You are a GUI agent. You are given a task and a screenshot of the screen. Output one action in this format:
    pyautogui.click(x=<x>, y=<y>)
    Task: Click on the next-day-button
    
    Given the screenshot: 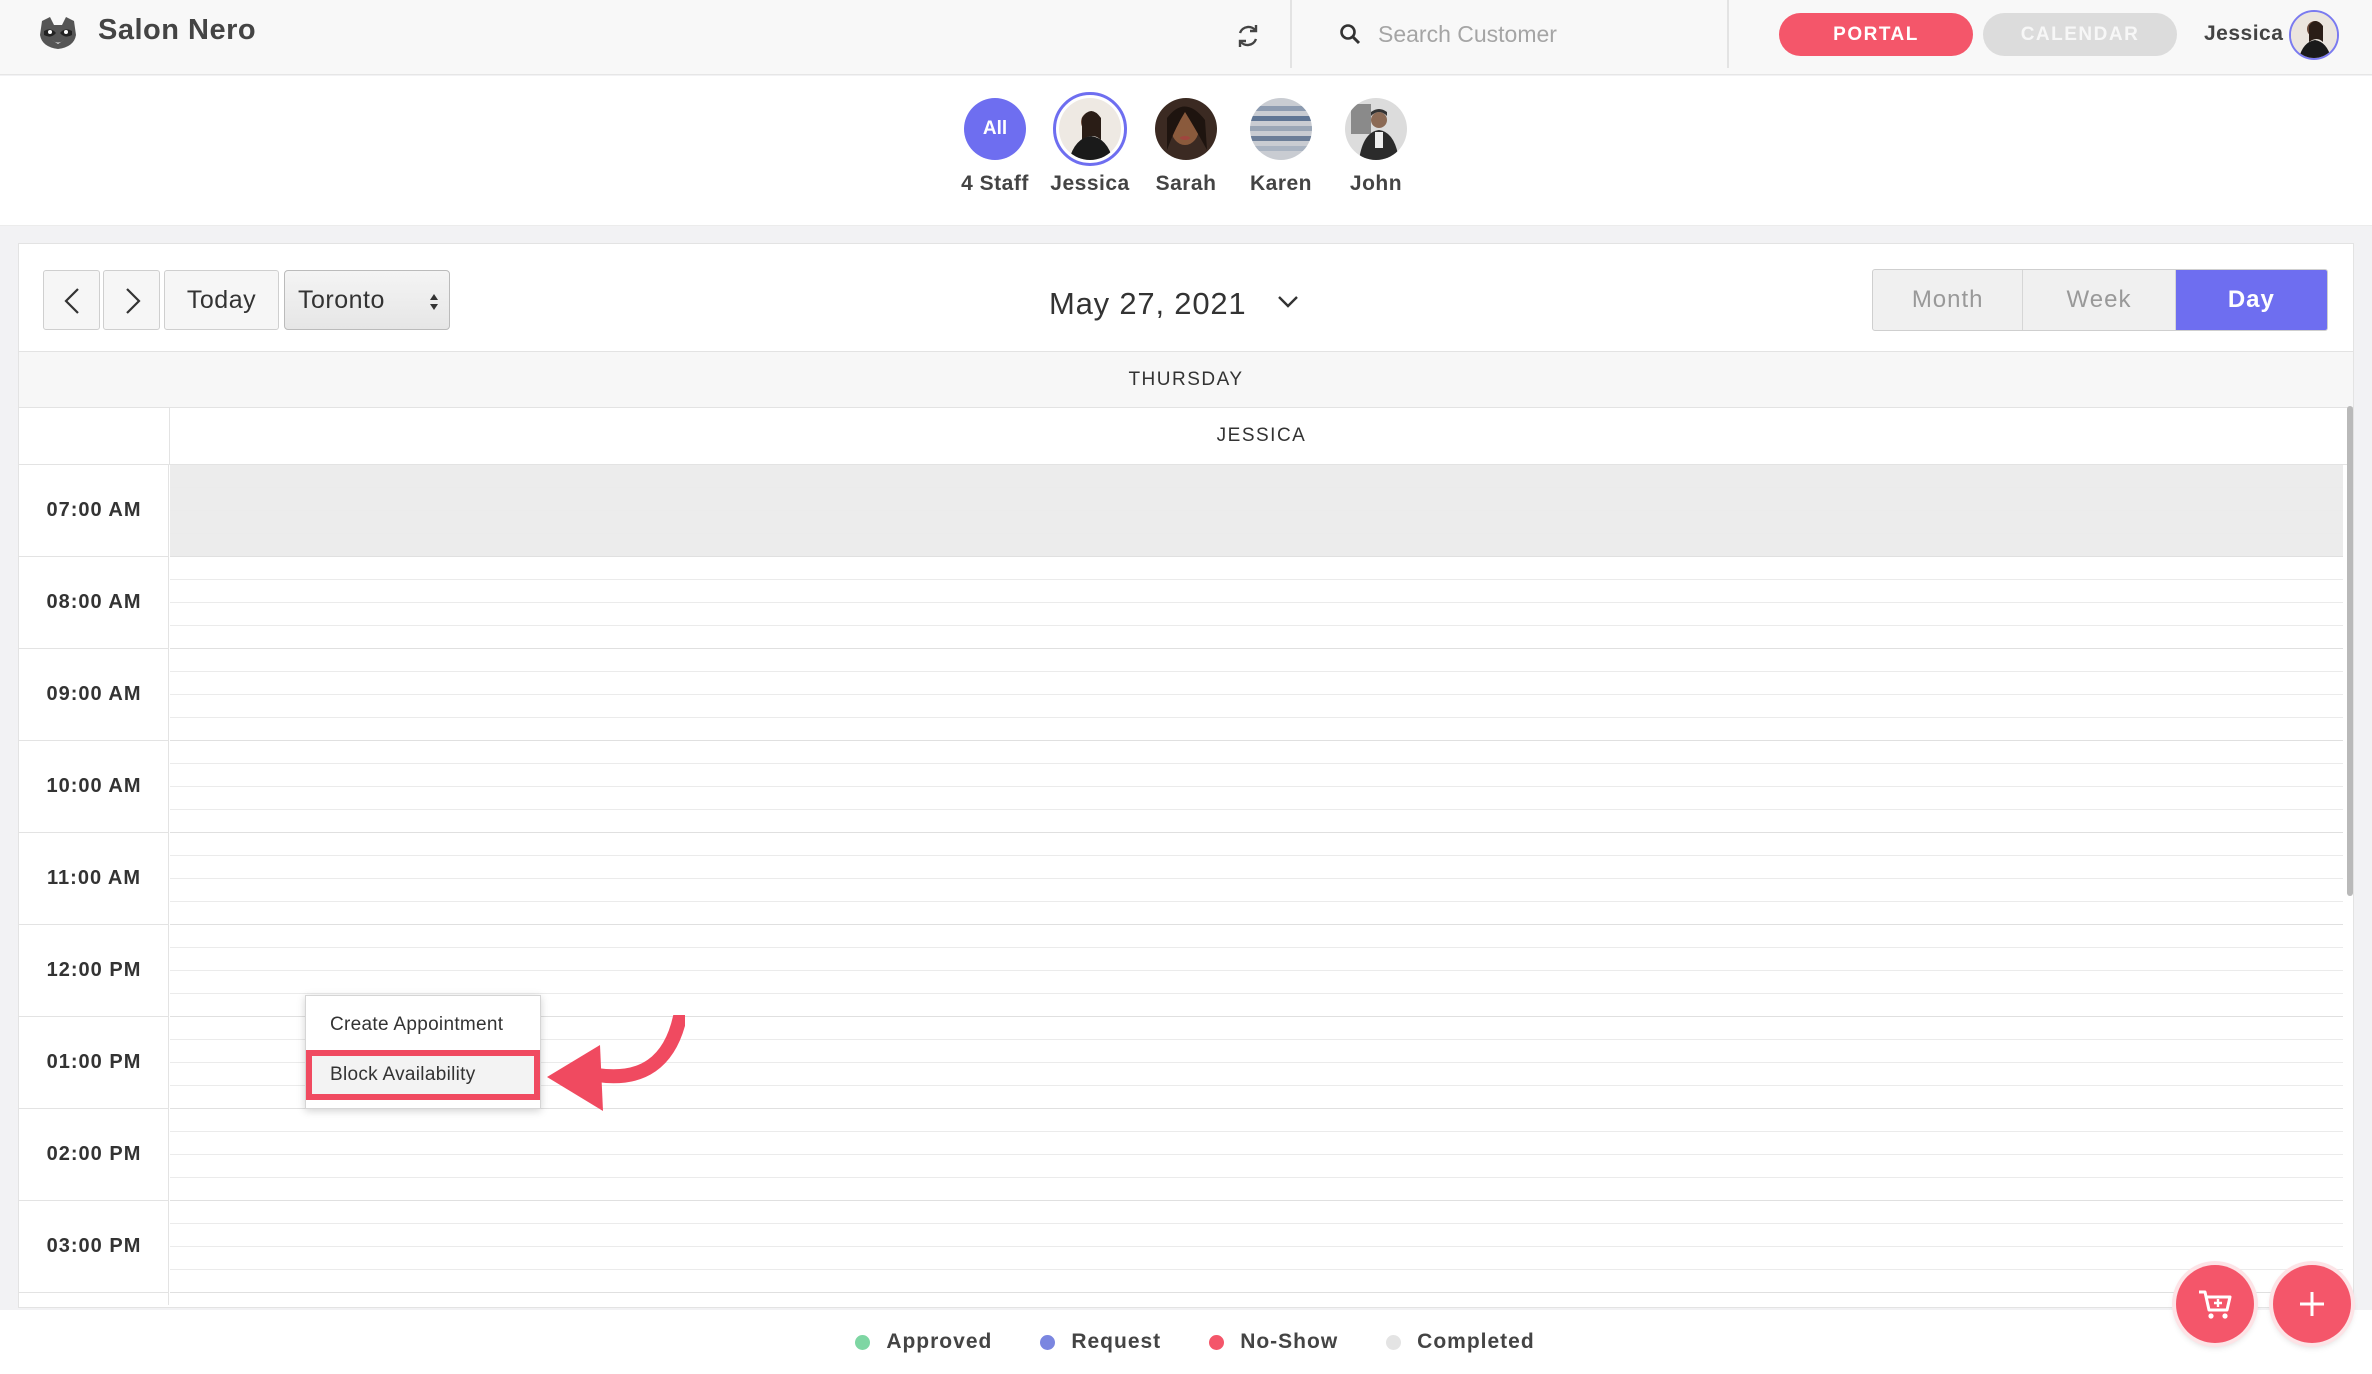 What is the action you would take?
    pyautogui.click(x=131, y=300)
    